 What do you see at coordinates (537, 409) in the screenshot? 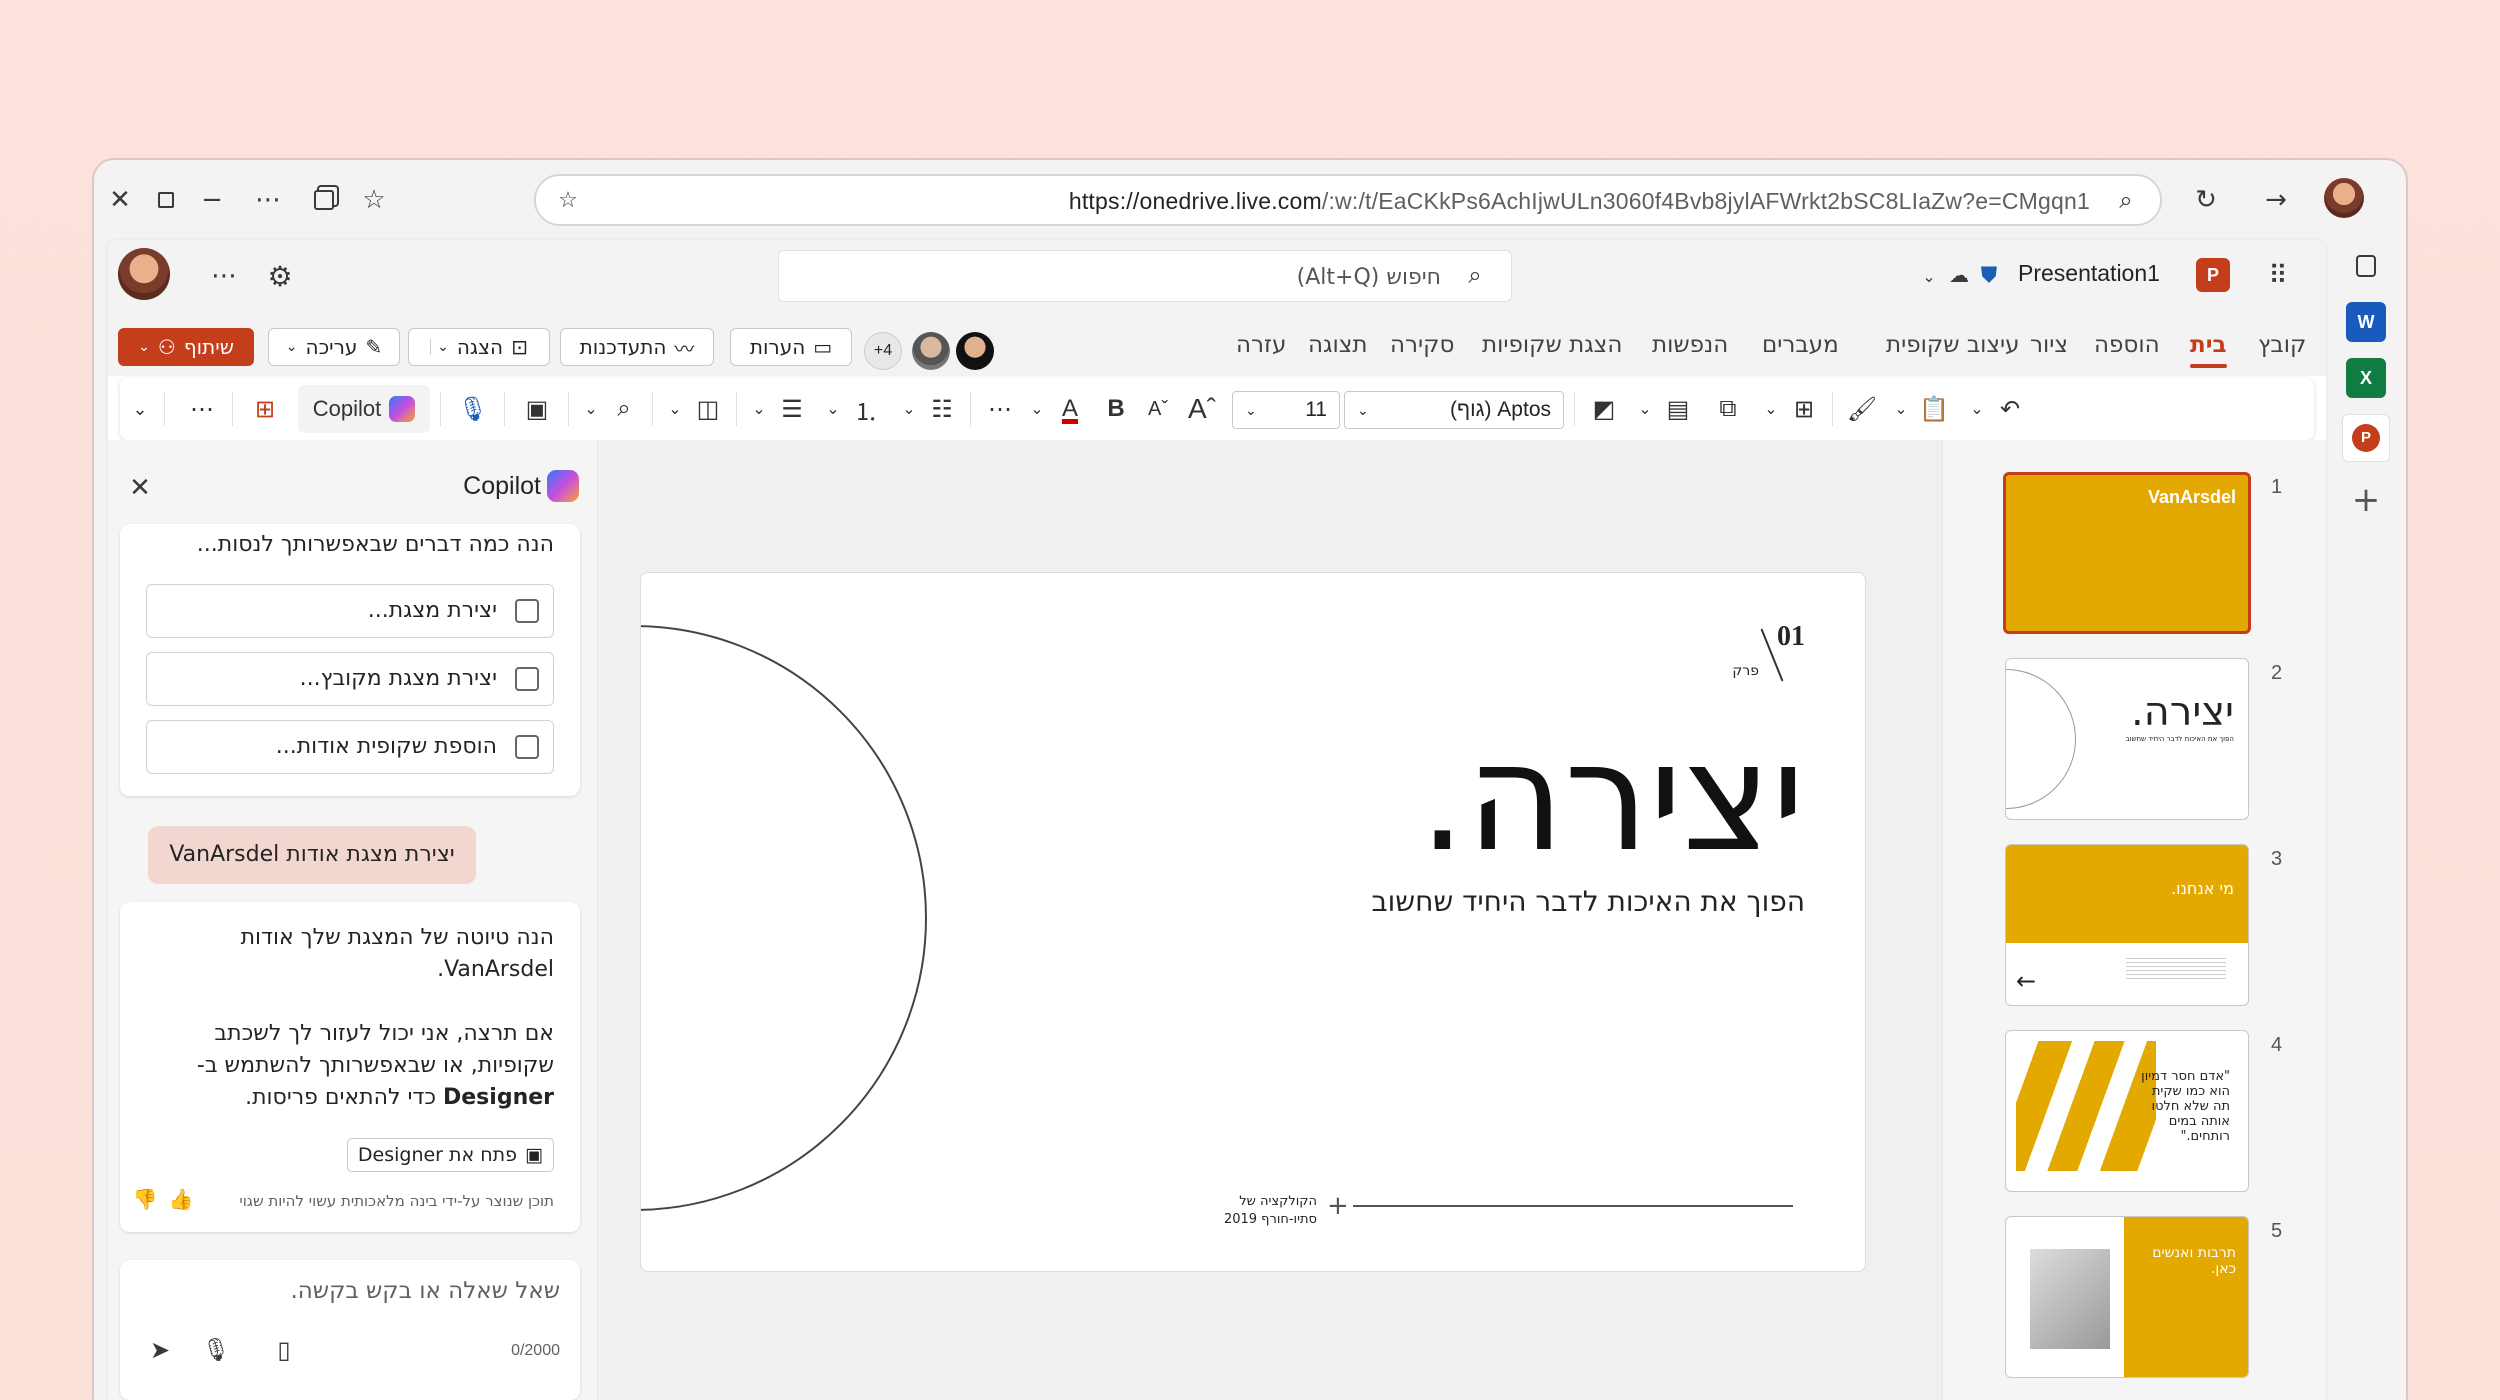
I see `designer-icon: ▣` at bounding box center [537, 409].